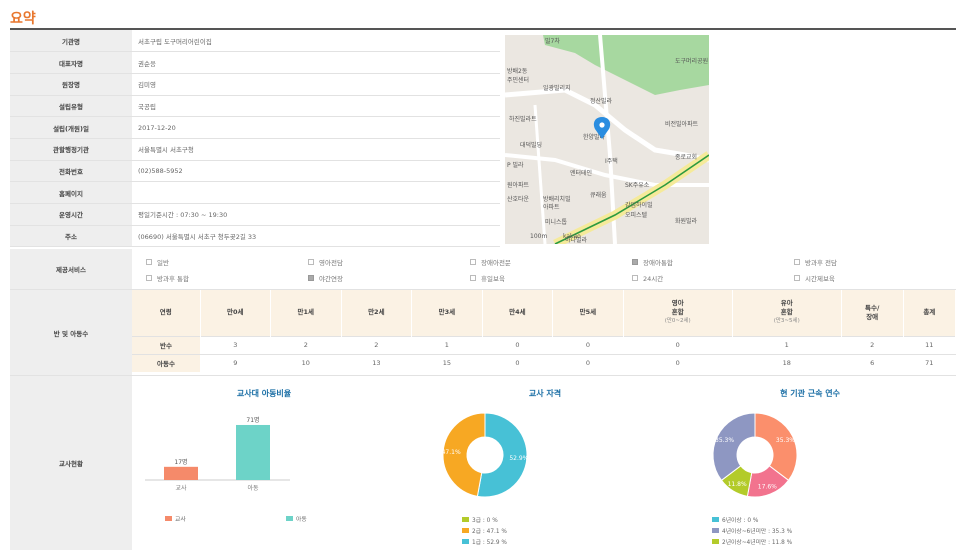  I want to click on service-option: 일반, so click(227, 262).